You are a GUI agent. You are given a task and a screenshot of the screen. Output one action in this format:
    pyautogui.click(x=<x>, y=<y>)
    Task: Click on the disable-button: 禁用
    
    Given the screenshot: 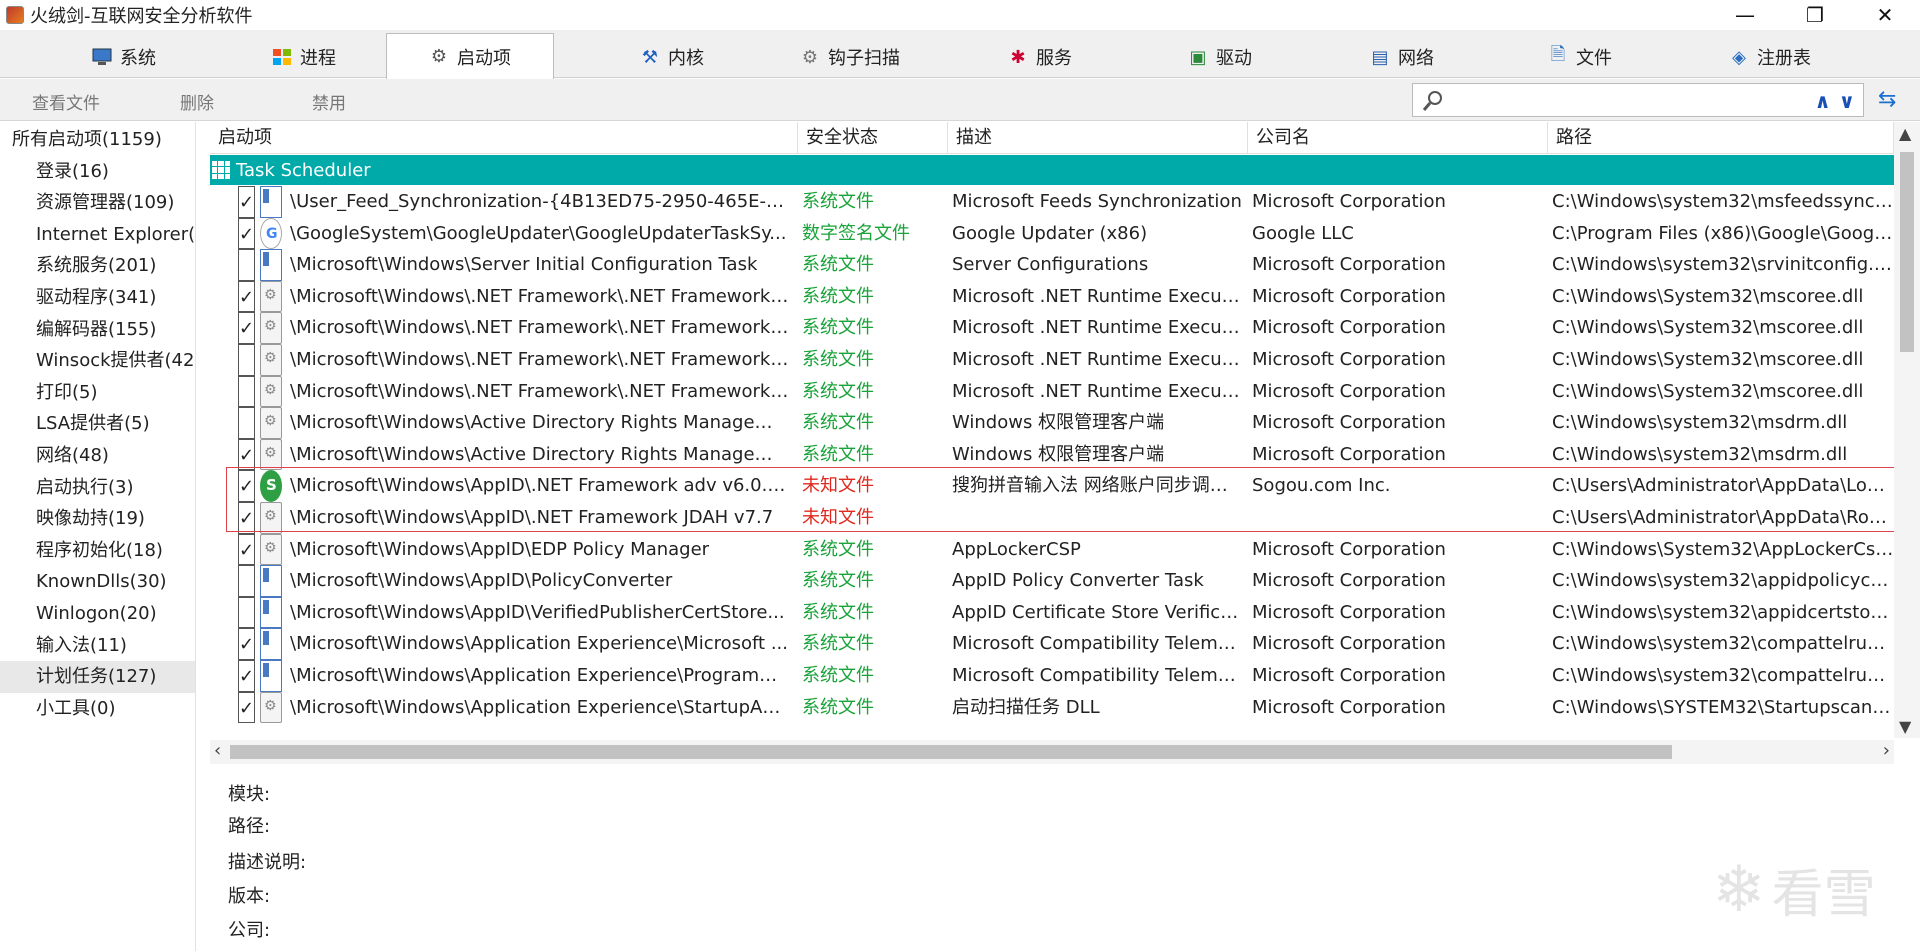 What is the action you would take?
    pyautogui.click(x=329, y=101)
    